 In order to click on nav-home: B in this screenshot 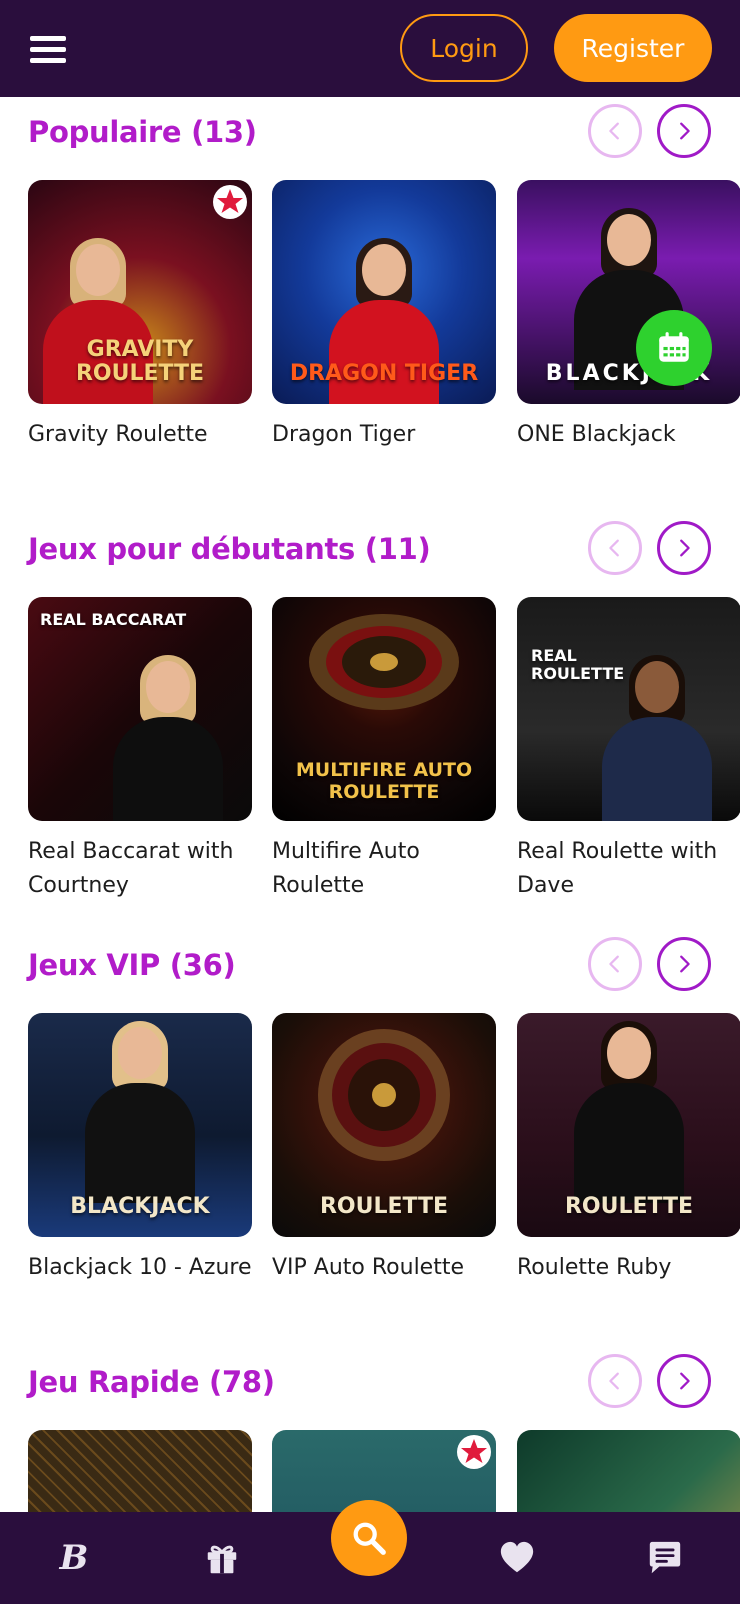, I will do `click(74, 1558)`.